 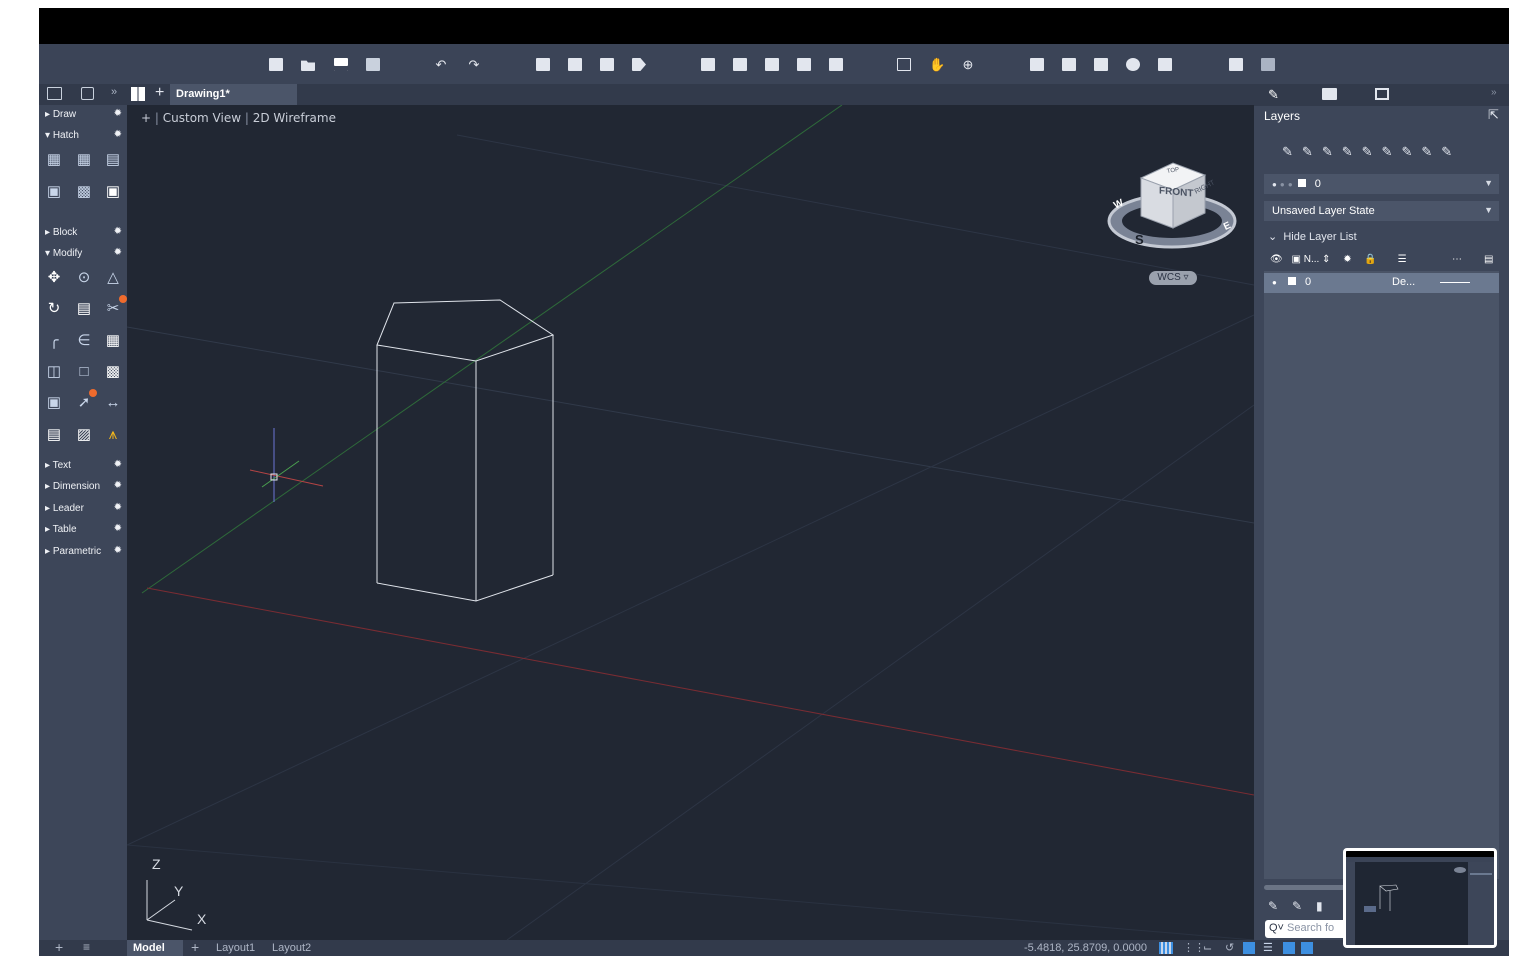 I want to click on blocks-tab-icon, so click(x=1329, y=94).